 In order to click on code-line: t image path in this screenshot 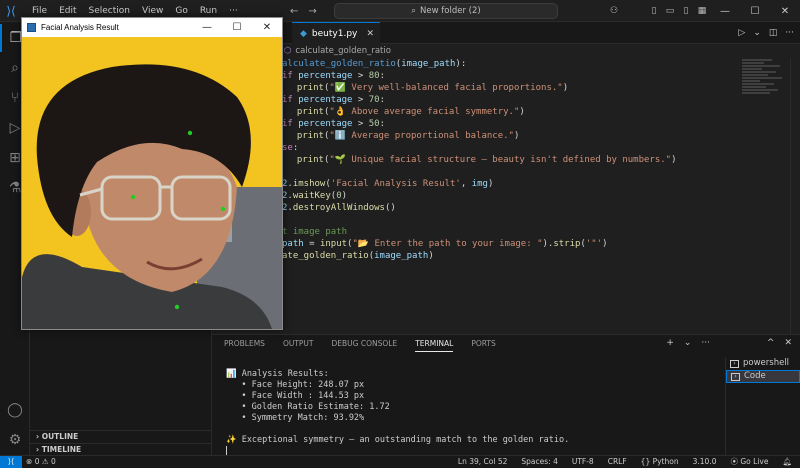, I will do `click(314, 232)`.